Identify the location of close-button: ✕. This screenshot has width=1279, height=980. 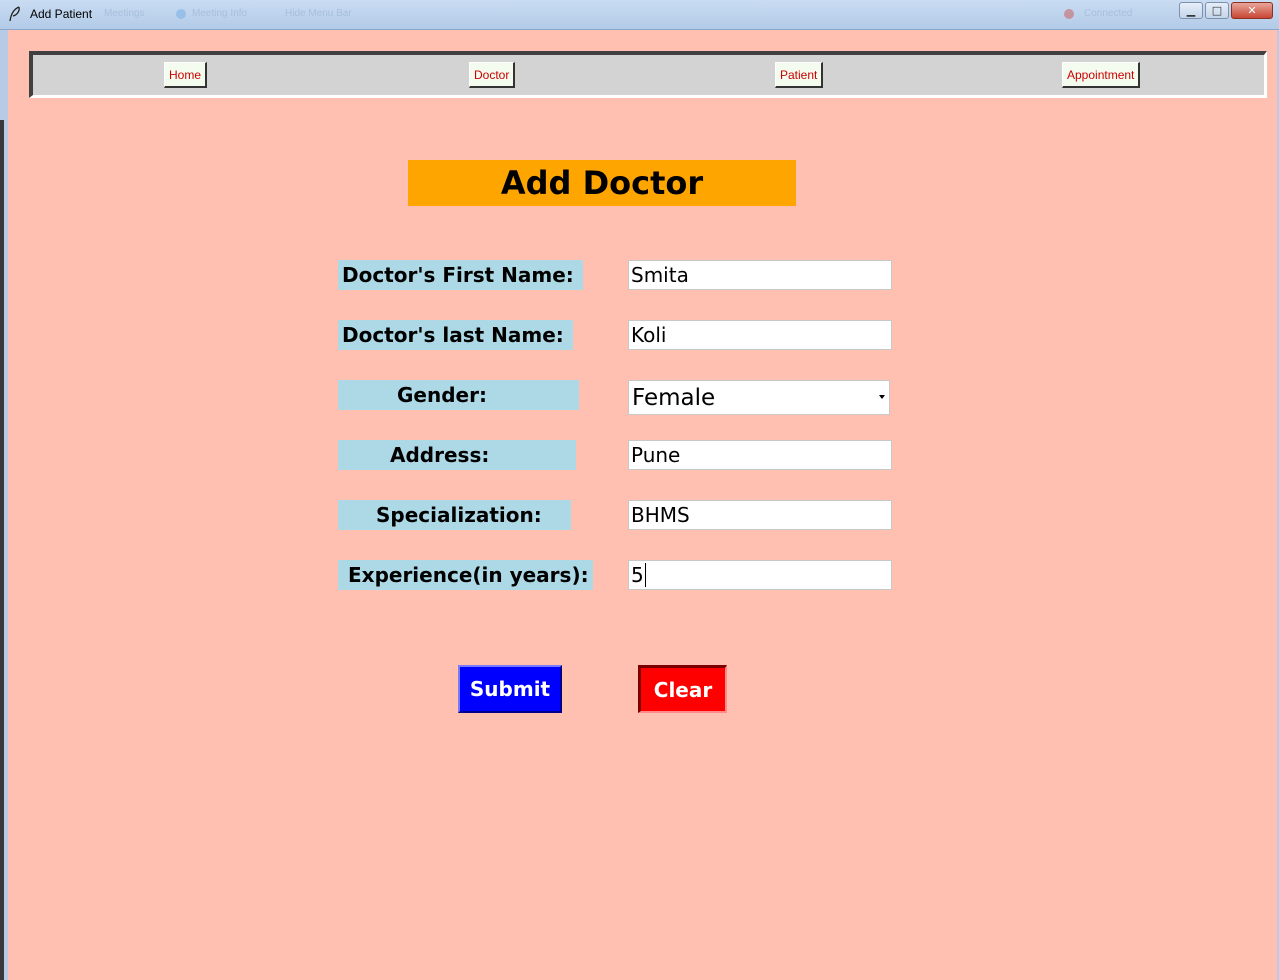
(1252, 10).